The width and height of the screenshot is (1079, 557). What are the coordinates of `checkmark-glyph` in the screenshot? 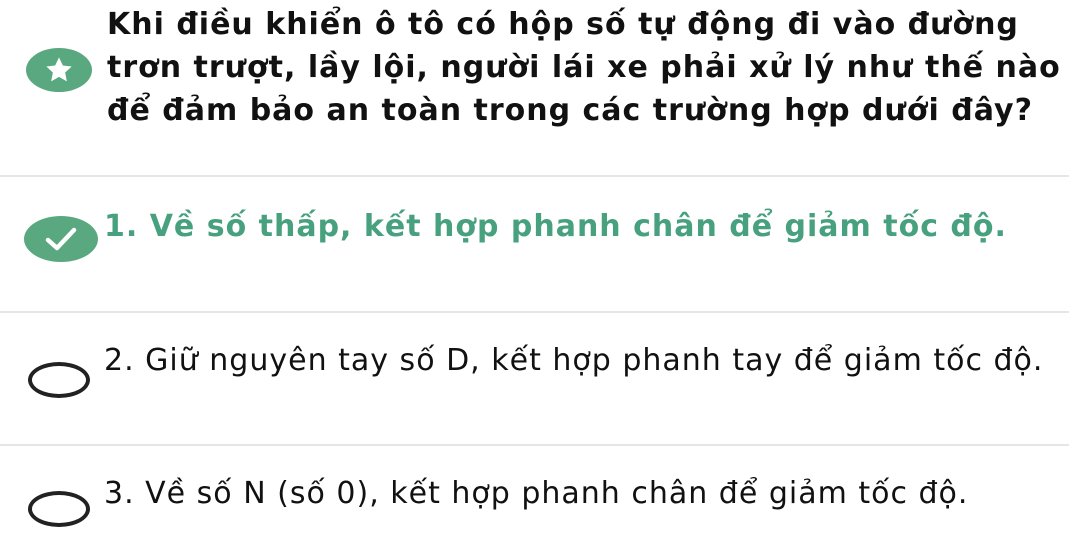 It's located at (61, 239).